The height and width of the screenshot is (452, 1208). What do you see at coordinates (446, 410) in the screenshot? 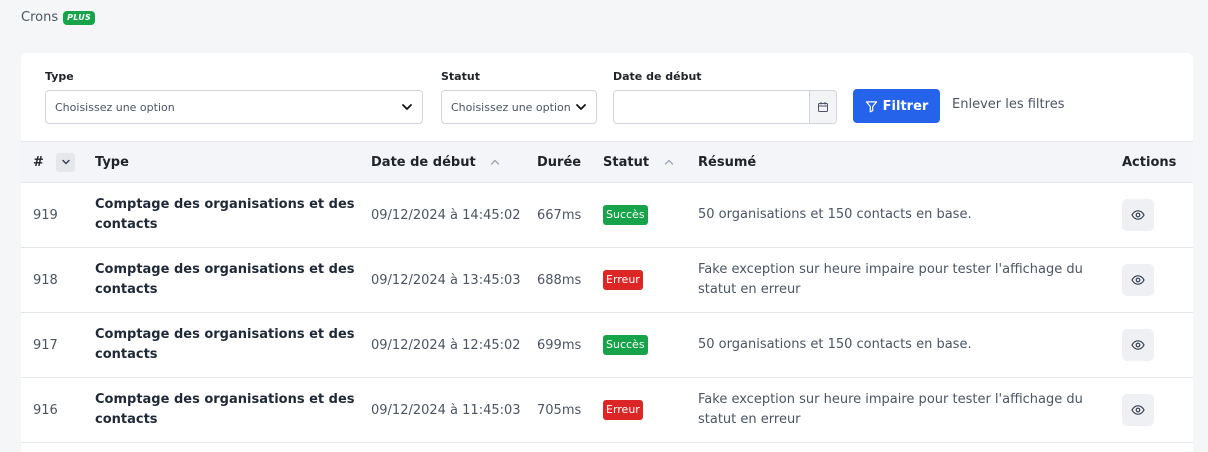
I see `cell-date: 09/12/2024 à 11:45:03` at bounding box center [446, 410].